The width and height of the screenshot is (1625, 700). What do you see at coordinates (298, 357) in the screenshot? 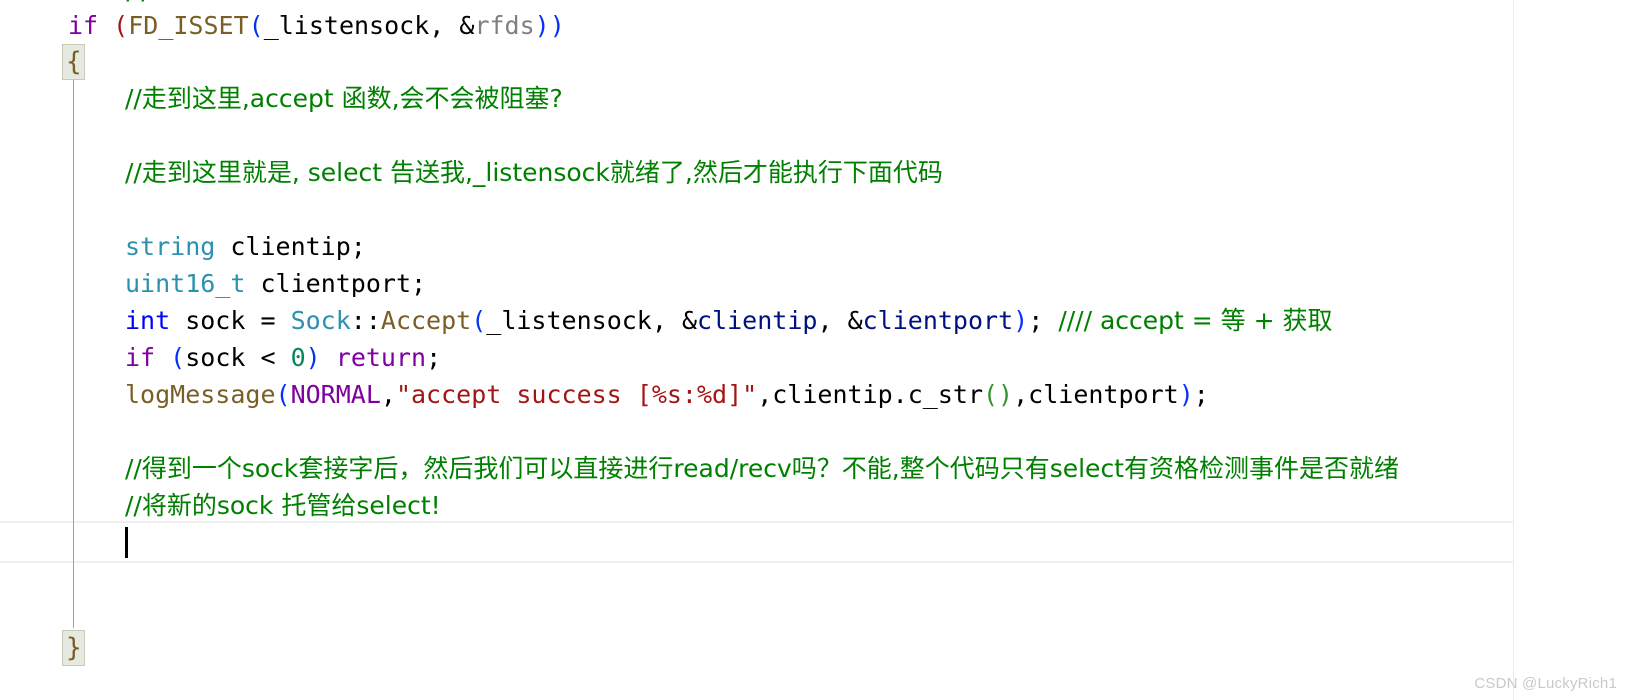
I see `code-token-number-zero: 0` at bounding box center [298, 357].